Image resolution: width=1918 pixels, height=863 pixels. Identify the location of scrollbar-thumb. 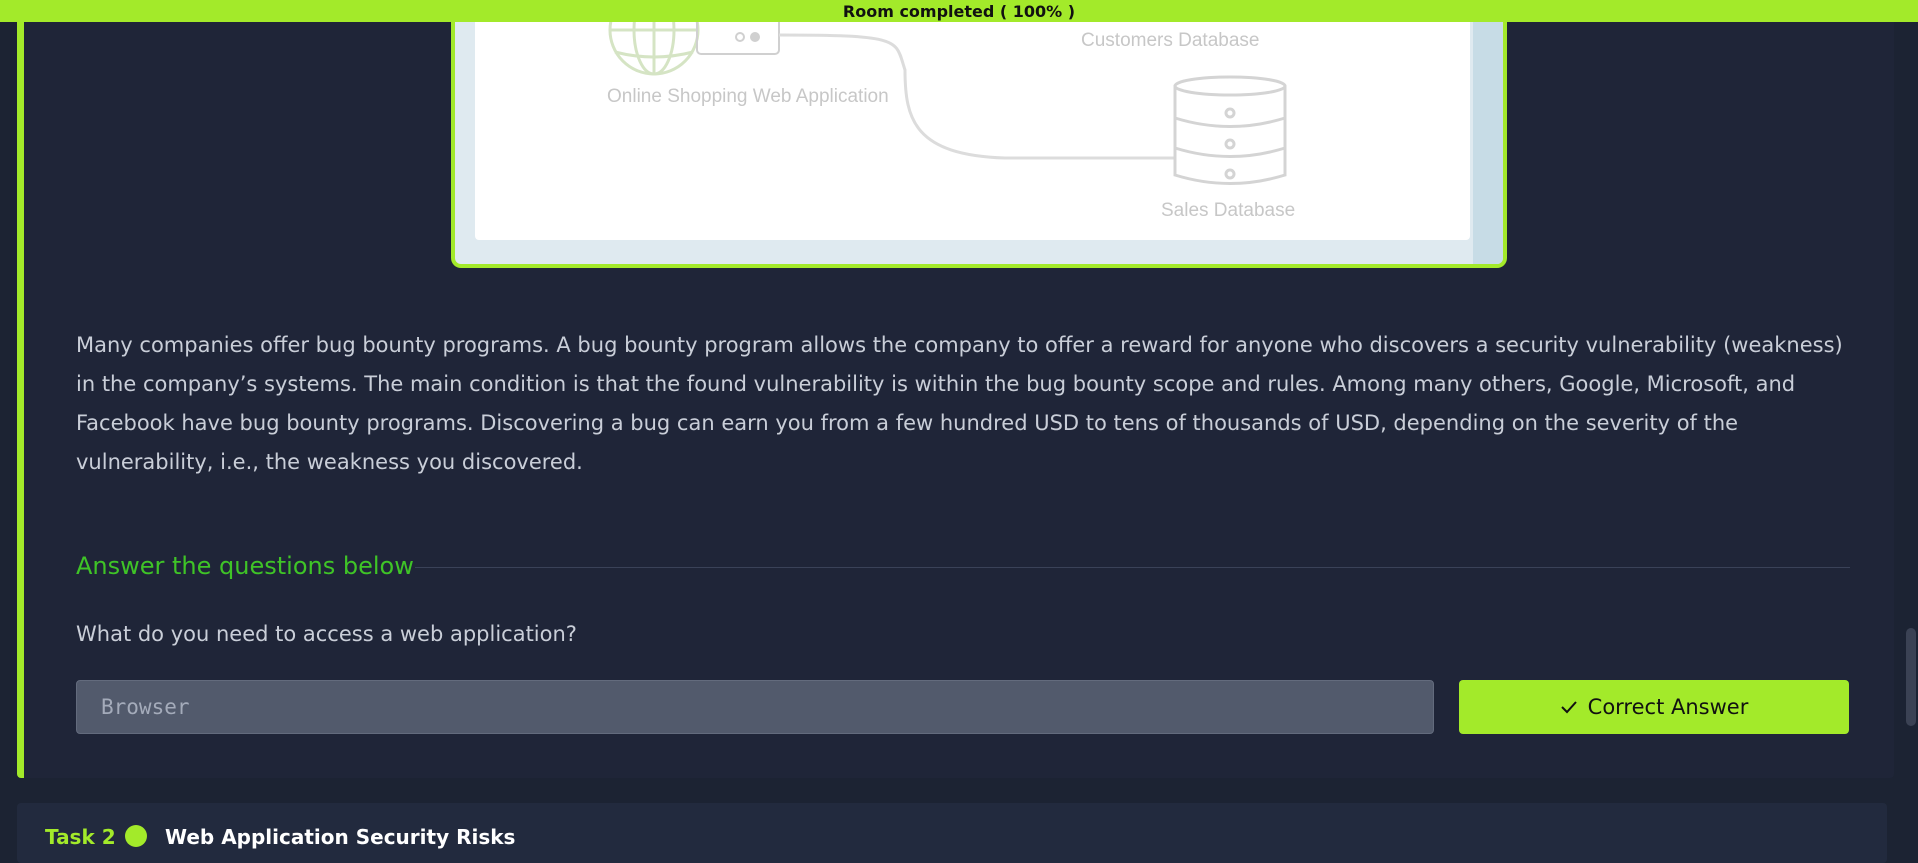
(1911, 677).